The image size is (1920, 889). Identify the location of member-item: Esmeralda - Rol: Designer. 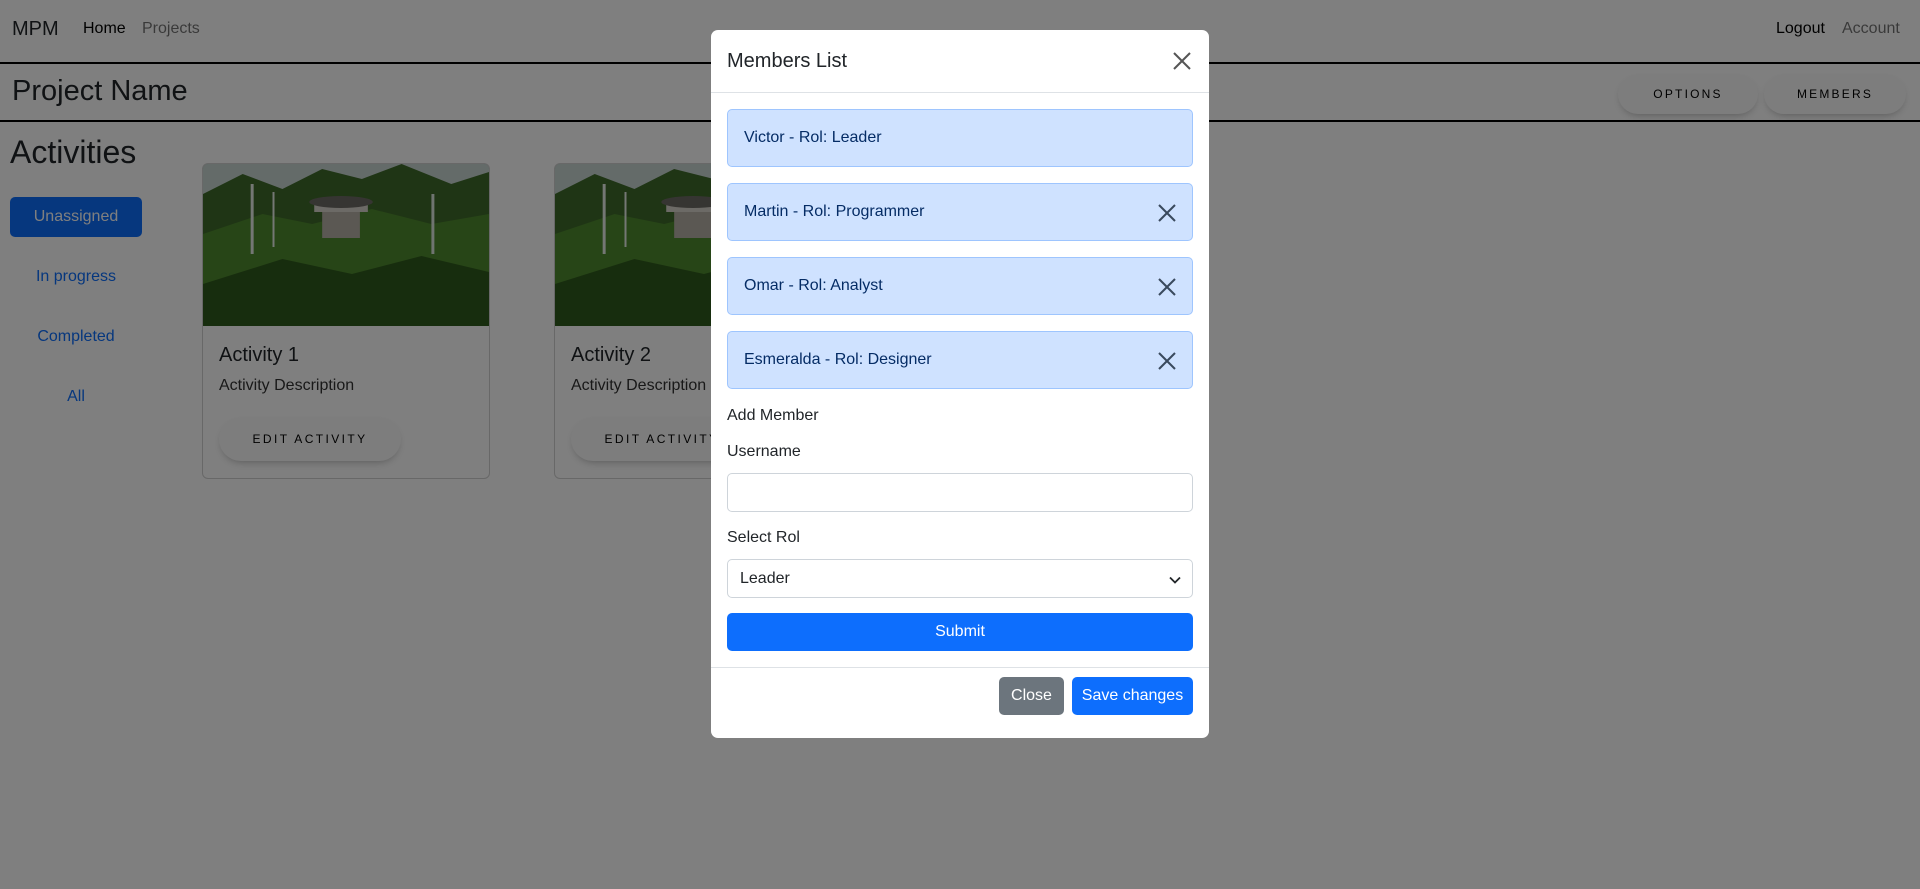
(960, 360).